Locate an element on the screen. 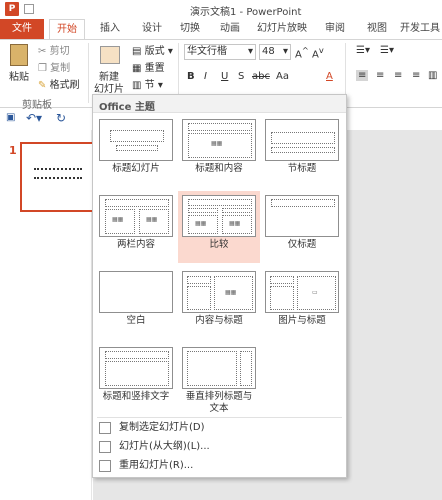 The width and height of the screenshot is (442, 500). layout-label: 空白 is located at coordinates (136, 320).